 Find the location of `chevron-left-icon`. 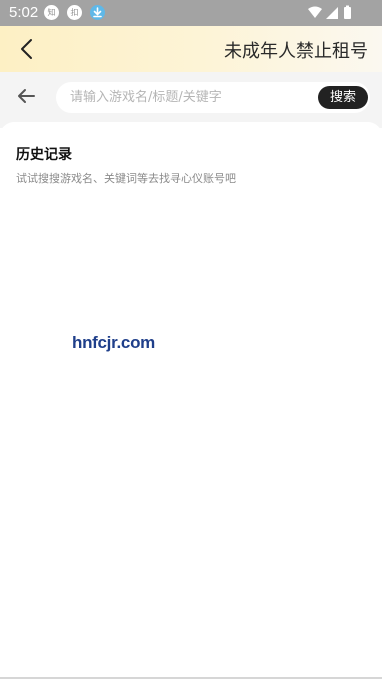

chevron-left-icon is located at coordinates (26, 49).